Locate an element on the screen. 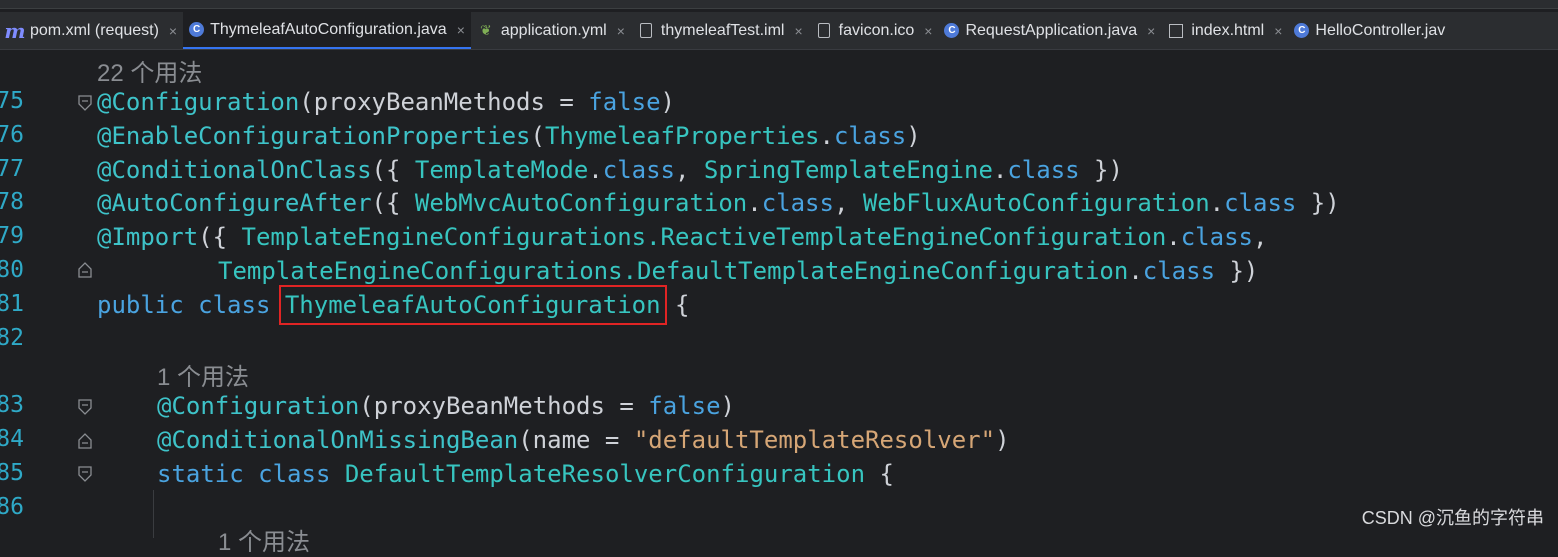 The height and width of the screenshot is (557, 1558). line-number: 83 is located at coordinates (12, 405).